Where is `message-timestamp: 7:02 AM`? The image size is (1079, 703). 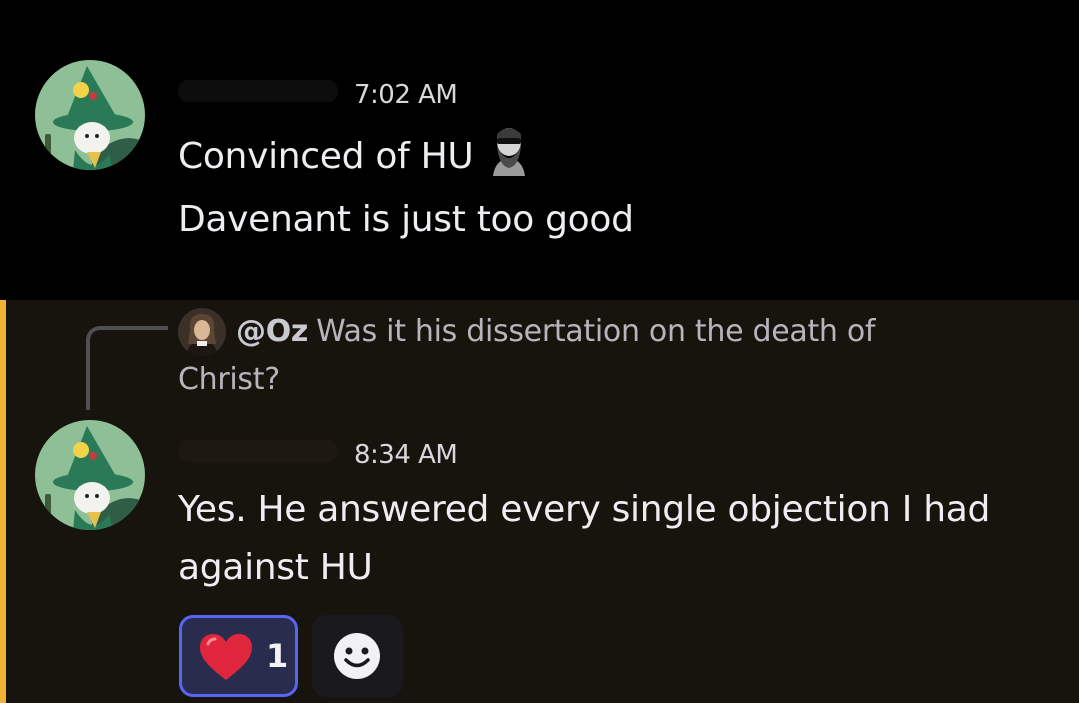
message-timestamp: 7:02 AM is located at coordinates (406, 95).